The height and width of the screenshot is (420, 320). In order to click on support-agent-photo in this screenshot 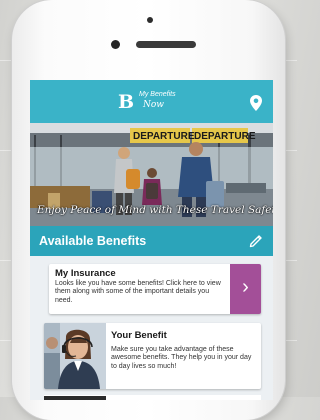, I will do `click(75, 356)`.